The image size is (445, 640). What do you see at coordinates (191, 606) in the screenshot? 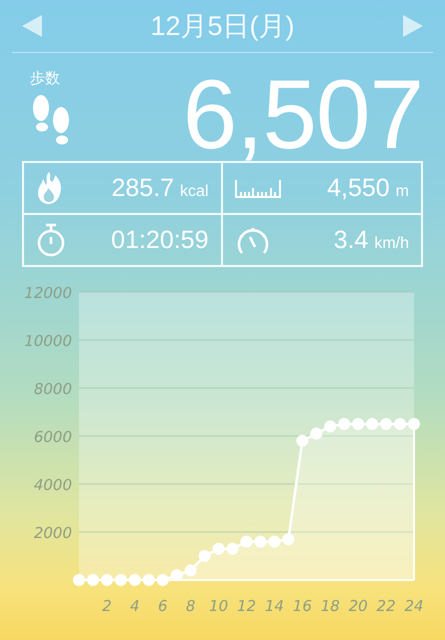
I see `x-axis-label: 8` at bounding box center [191, 606].